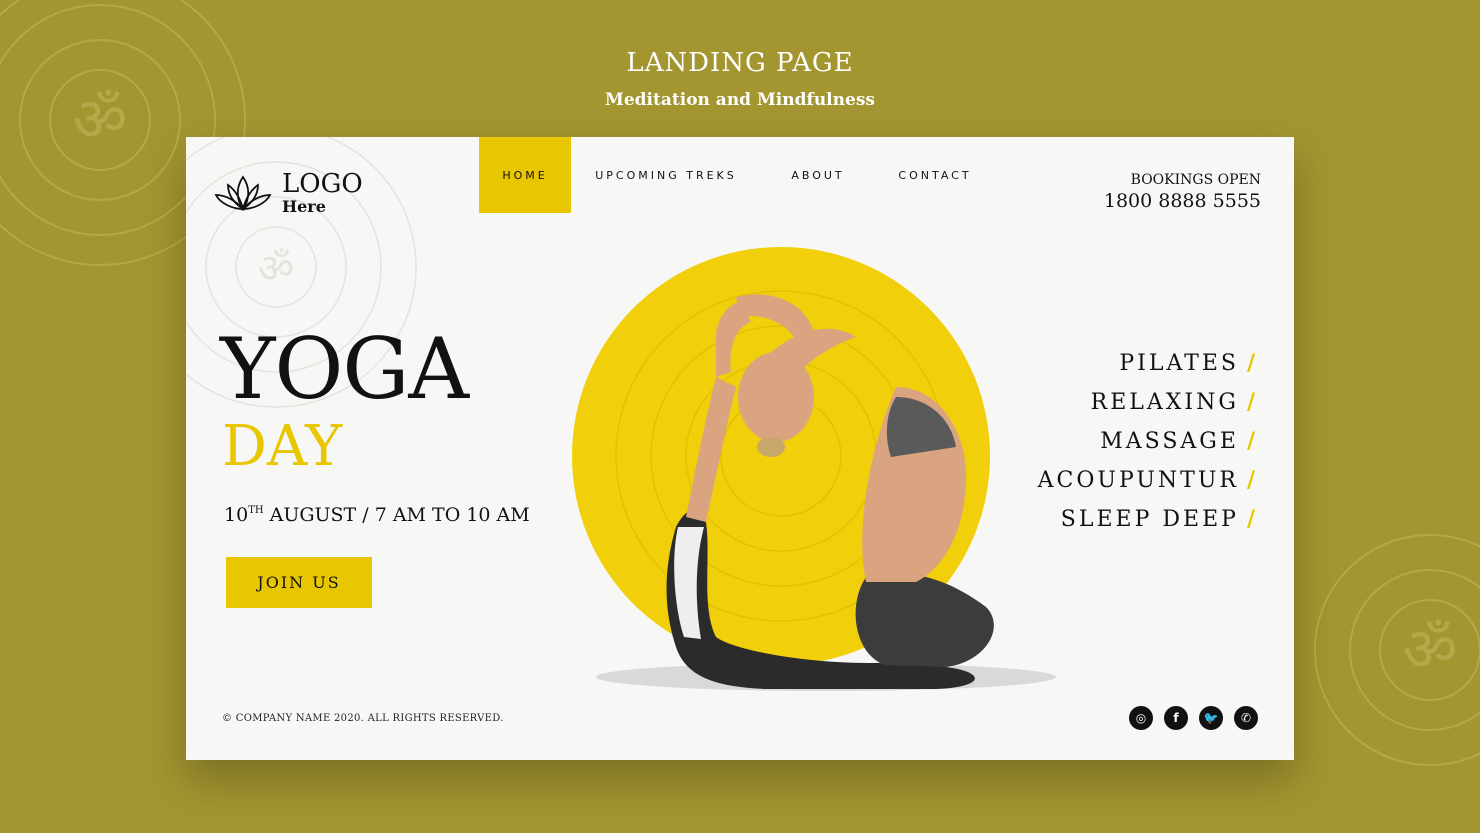 The height and width of the screenshot is (833, 1480). I want to click on service-label: MASSAGE, so click(1169, 441).